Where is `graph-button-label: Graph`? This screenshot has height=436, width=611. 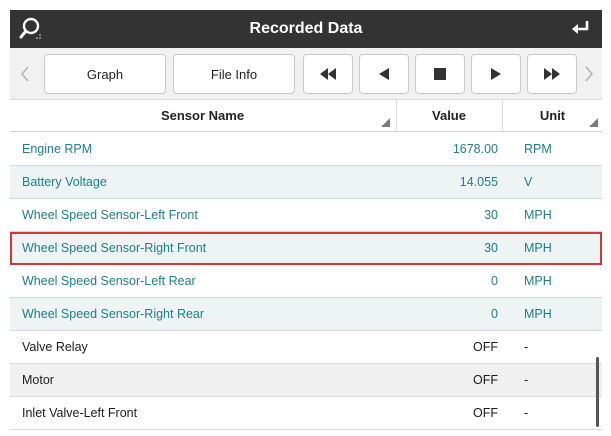
graph-button-label: Graph is located at coordinates (105, 74).